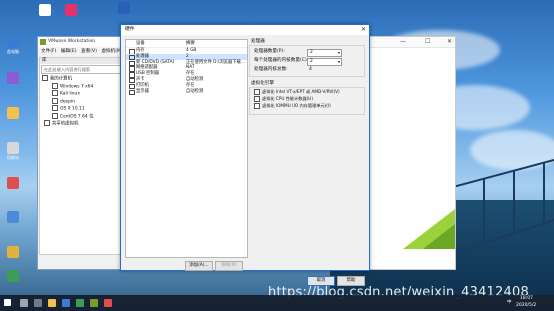 The width and height of the screenshot is (554, 311). Describe the element at coordinates (427, 41) in the screenshot. I see `maximize-icon: ☐` at that location.